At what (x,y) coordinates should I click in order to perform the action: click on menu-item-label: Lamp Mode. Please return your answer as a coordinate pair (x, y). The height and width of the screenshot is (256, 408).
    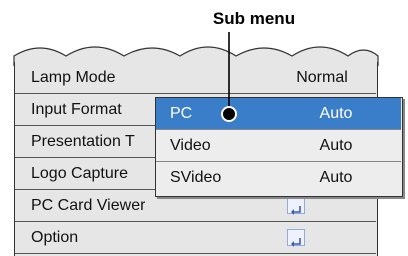
    Looking at the image, I should click on (73, 77).